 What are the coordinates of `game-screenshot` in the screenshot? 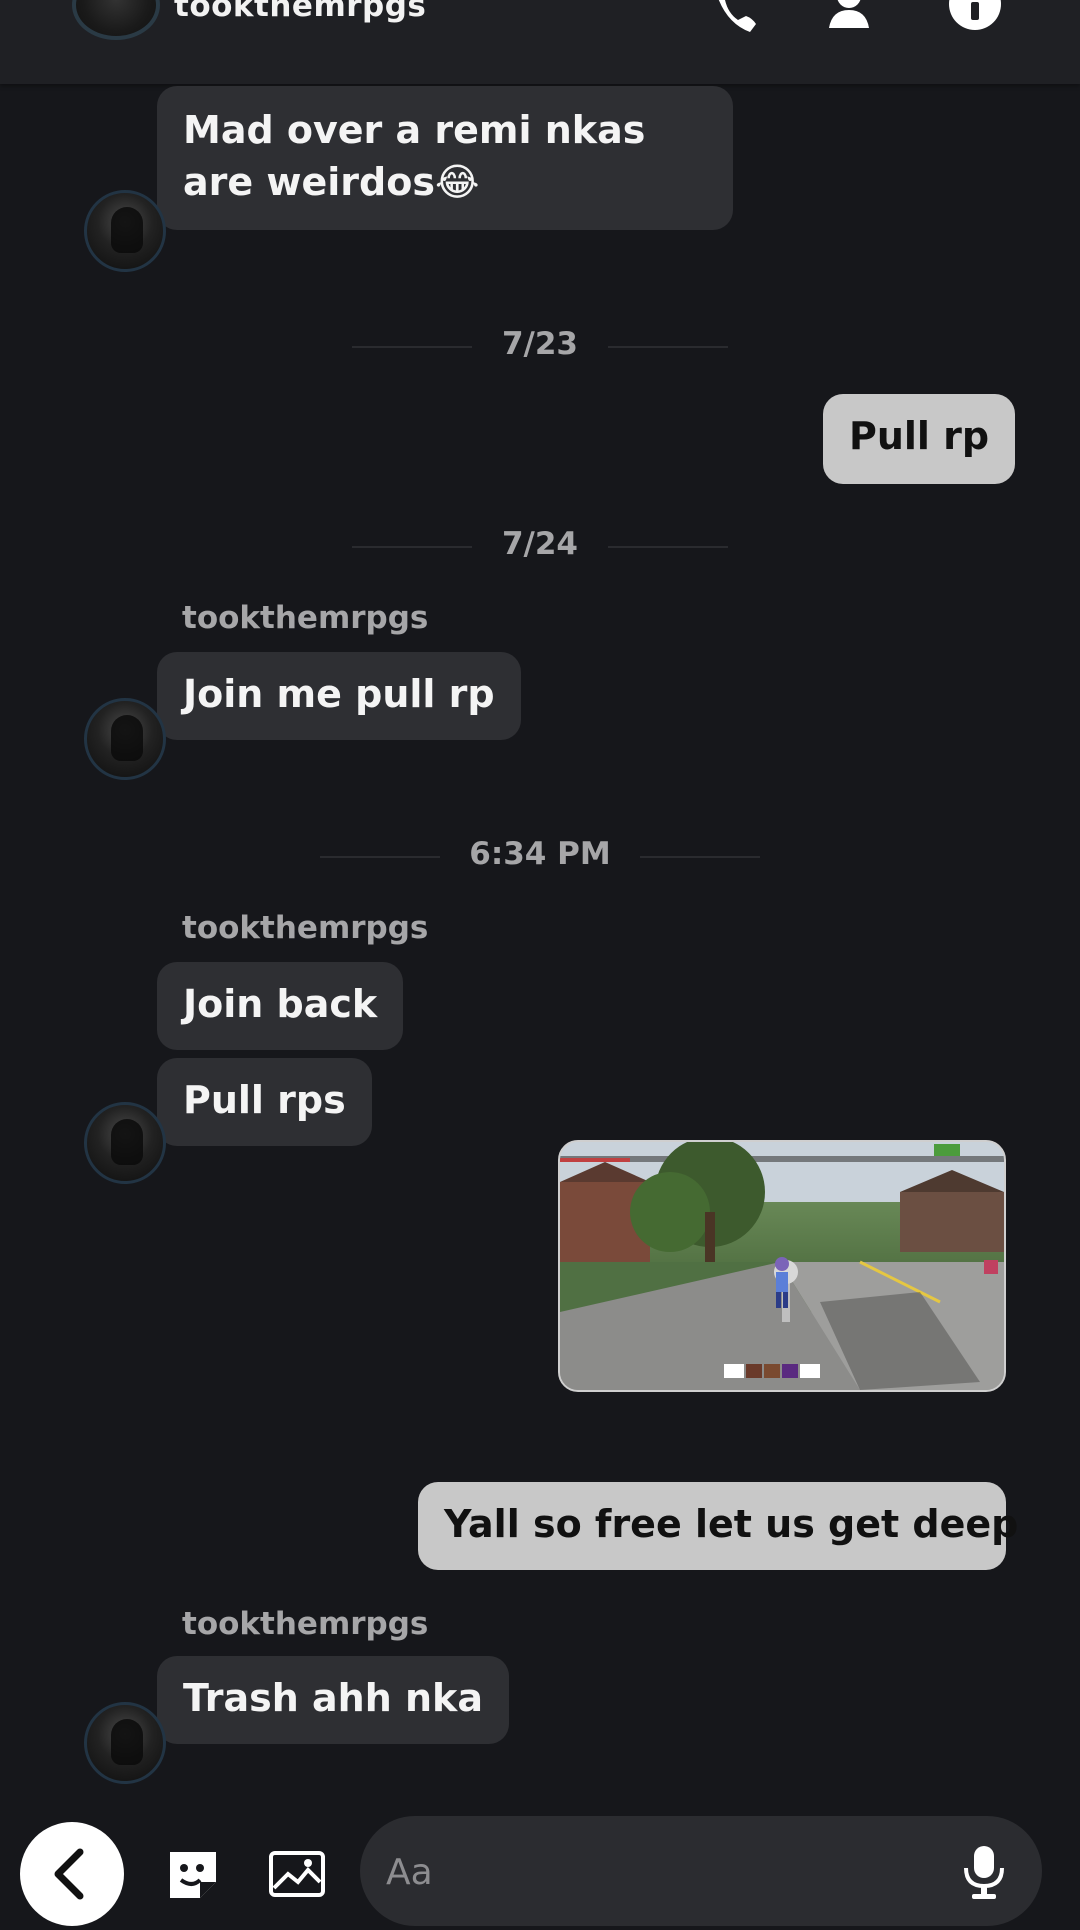 It's located at (782, 1266).